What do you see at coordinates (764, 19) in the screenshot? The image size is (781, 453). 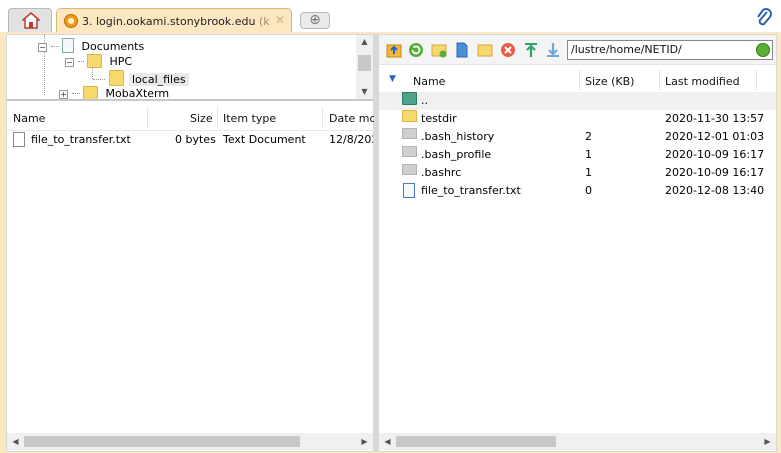 I see `paperclip-icon` at bounding box center [764, 19].